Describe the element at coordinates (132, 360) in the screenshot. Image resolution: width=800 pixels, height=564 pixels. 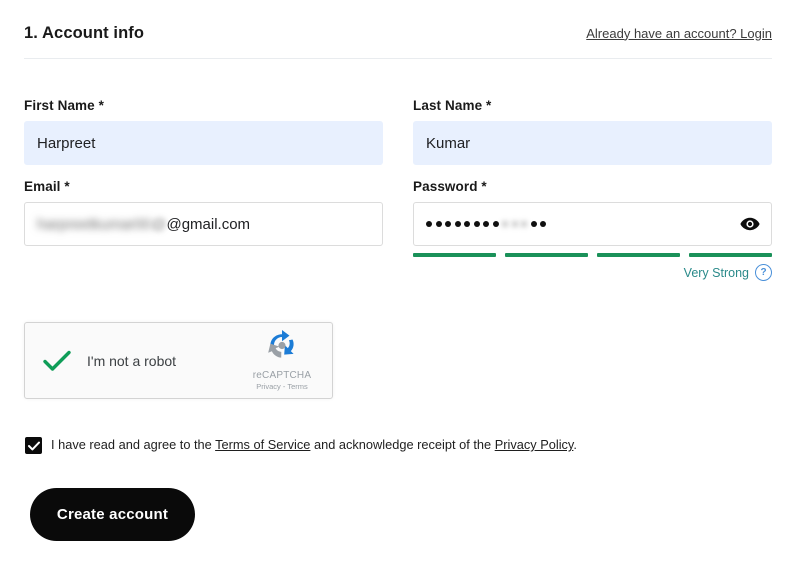
I see `recaptcha-label: I'm not a robot` at that location.